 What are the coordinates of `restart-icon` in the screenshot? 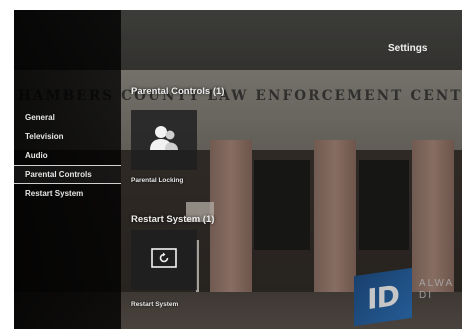 It's located at (164, 260).